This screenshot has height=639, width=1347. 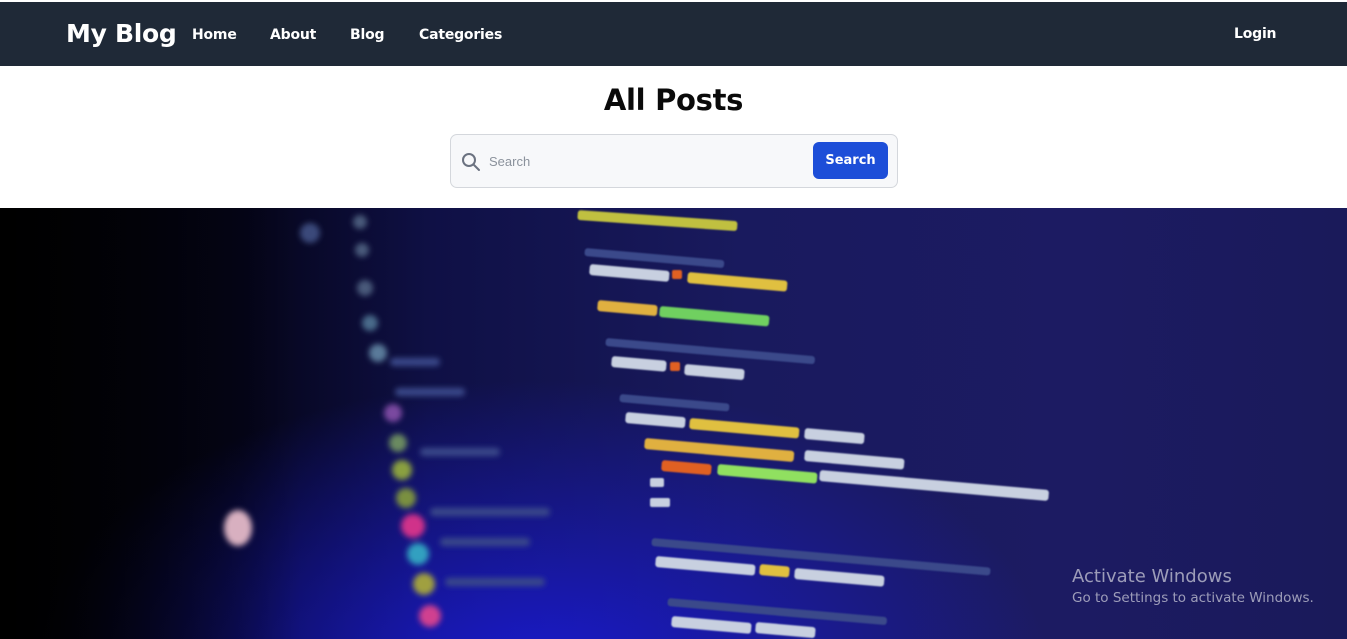 What do you see at coordinates (214, 35) in the screenshot?
I see `nav-home: Home` at bounding box center [214, 35].